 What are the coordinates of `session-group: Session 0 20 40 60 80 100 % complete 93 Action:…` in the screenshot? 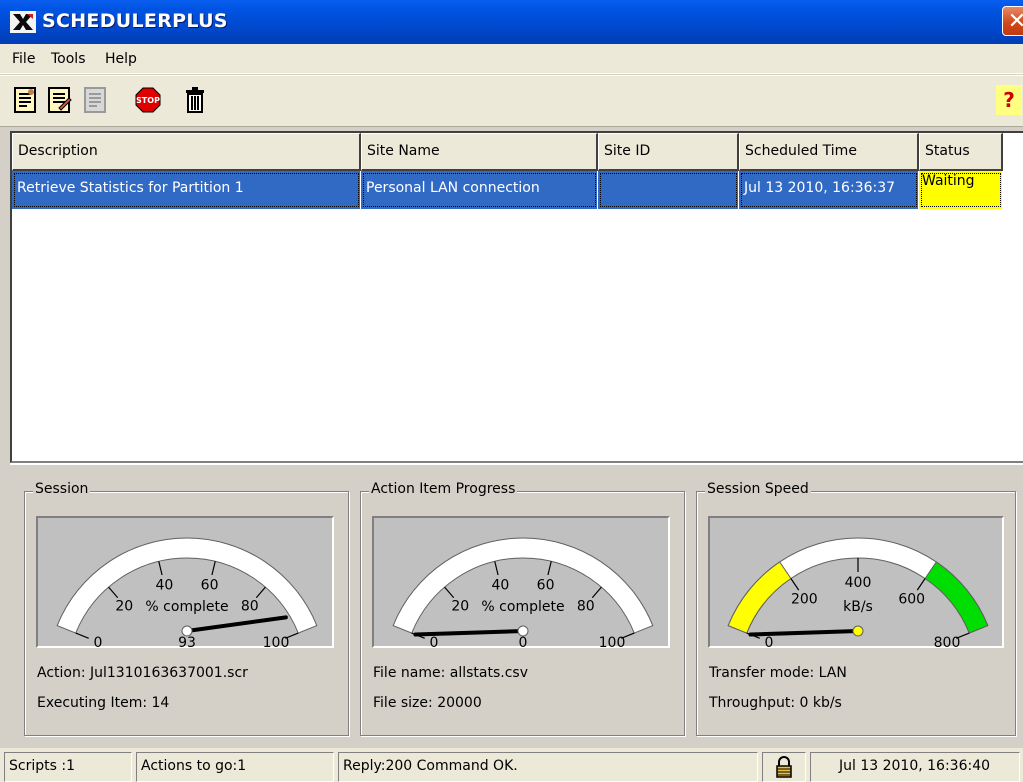 It's located at (186, 608).